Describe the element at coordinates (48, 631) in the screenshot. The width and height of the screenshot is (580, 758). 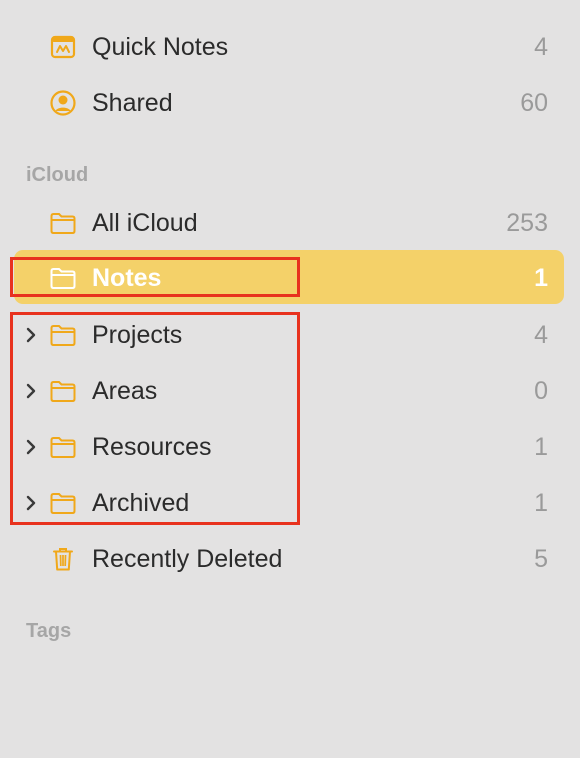
I see `section-header-tags: Tags` at that location.